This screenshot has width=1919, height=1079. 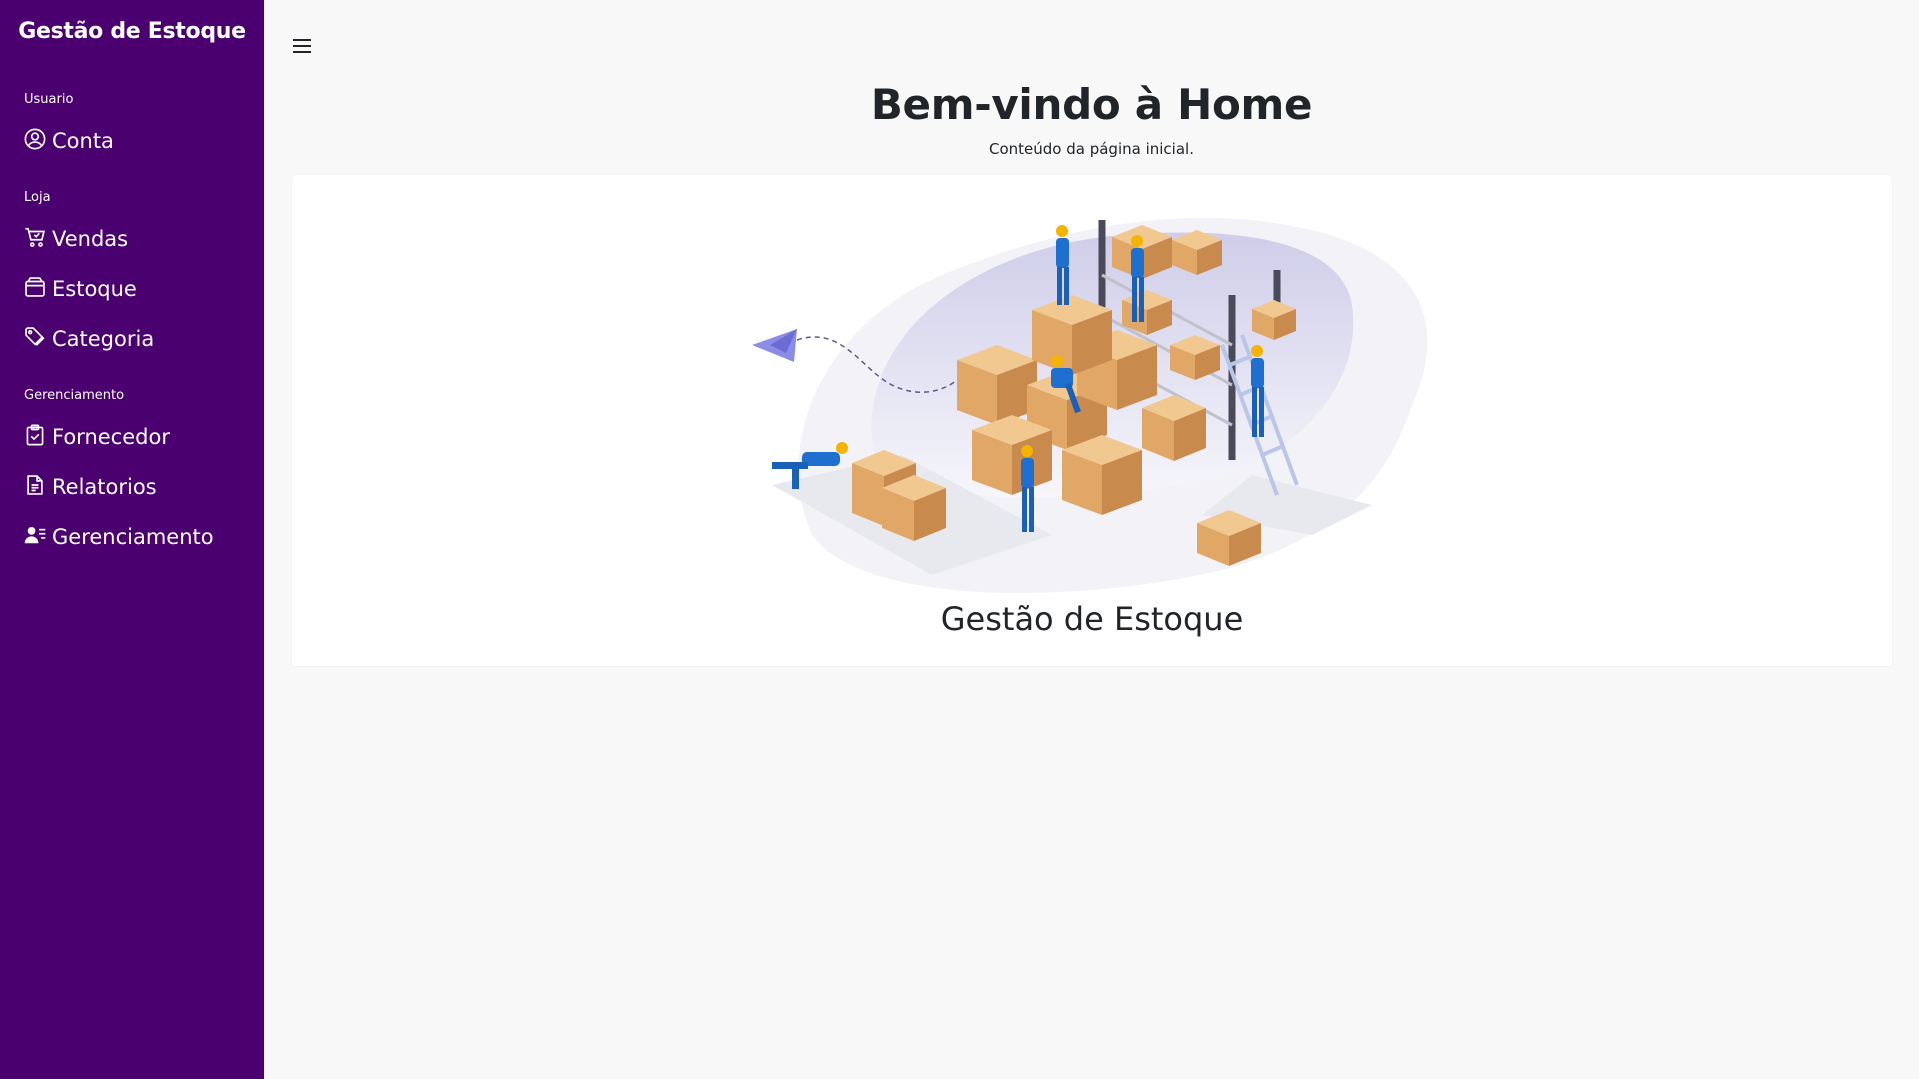 I want to click on sidebar-item-label: Gerenciamento, so click(x=133, y=537).